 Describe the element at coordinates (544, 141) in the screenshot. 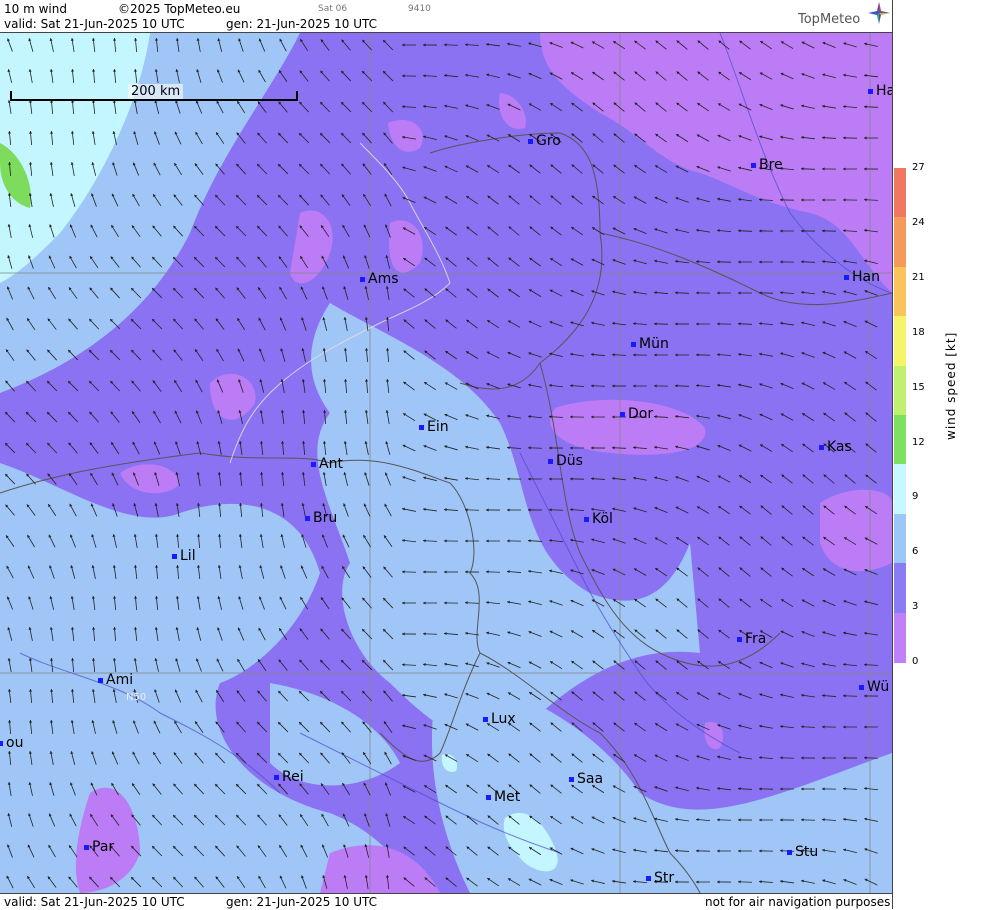

I see `city-label: Gro` at that location.